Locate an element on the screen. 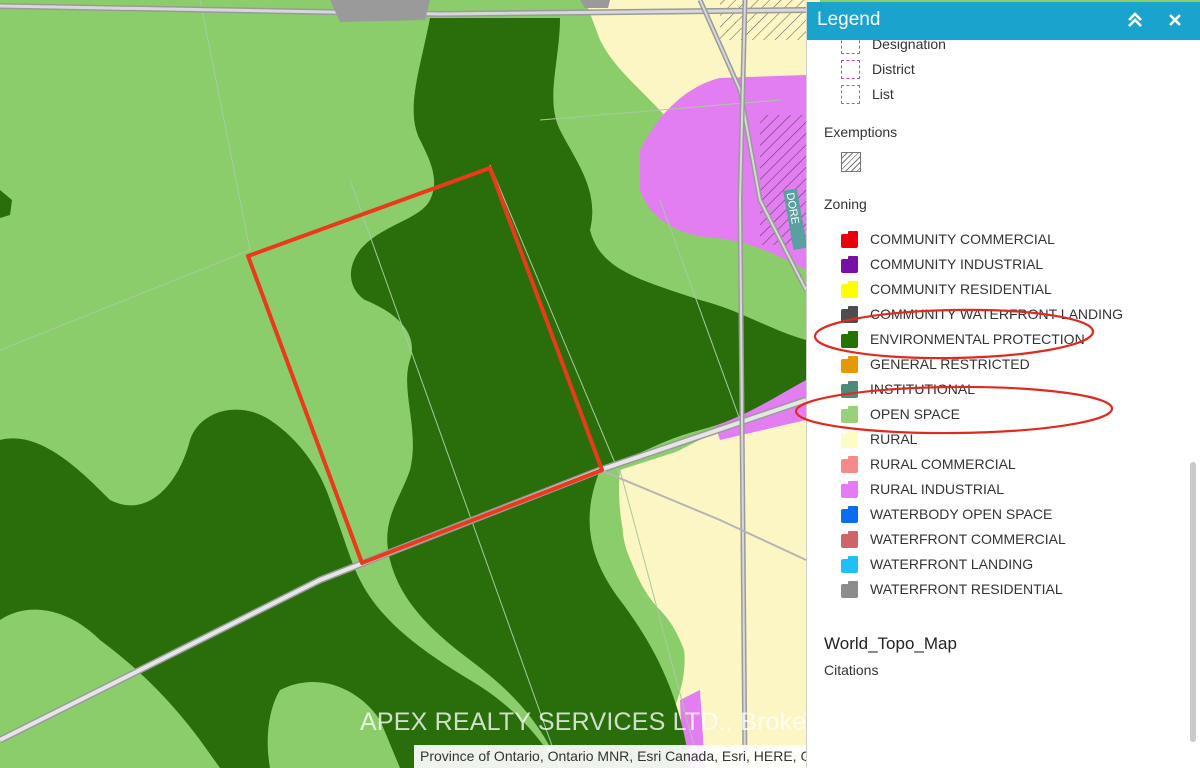 This screenshot has width=1200, height=768. legend-scrollbar is located at coordinates (1193, 405).